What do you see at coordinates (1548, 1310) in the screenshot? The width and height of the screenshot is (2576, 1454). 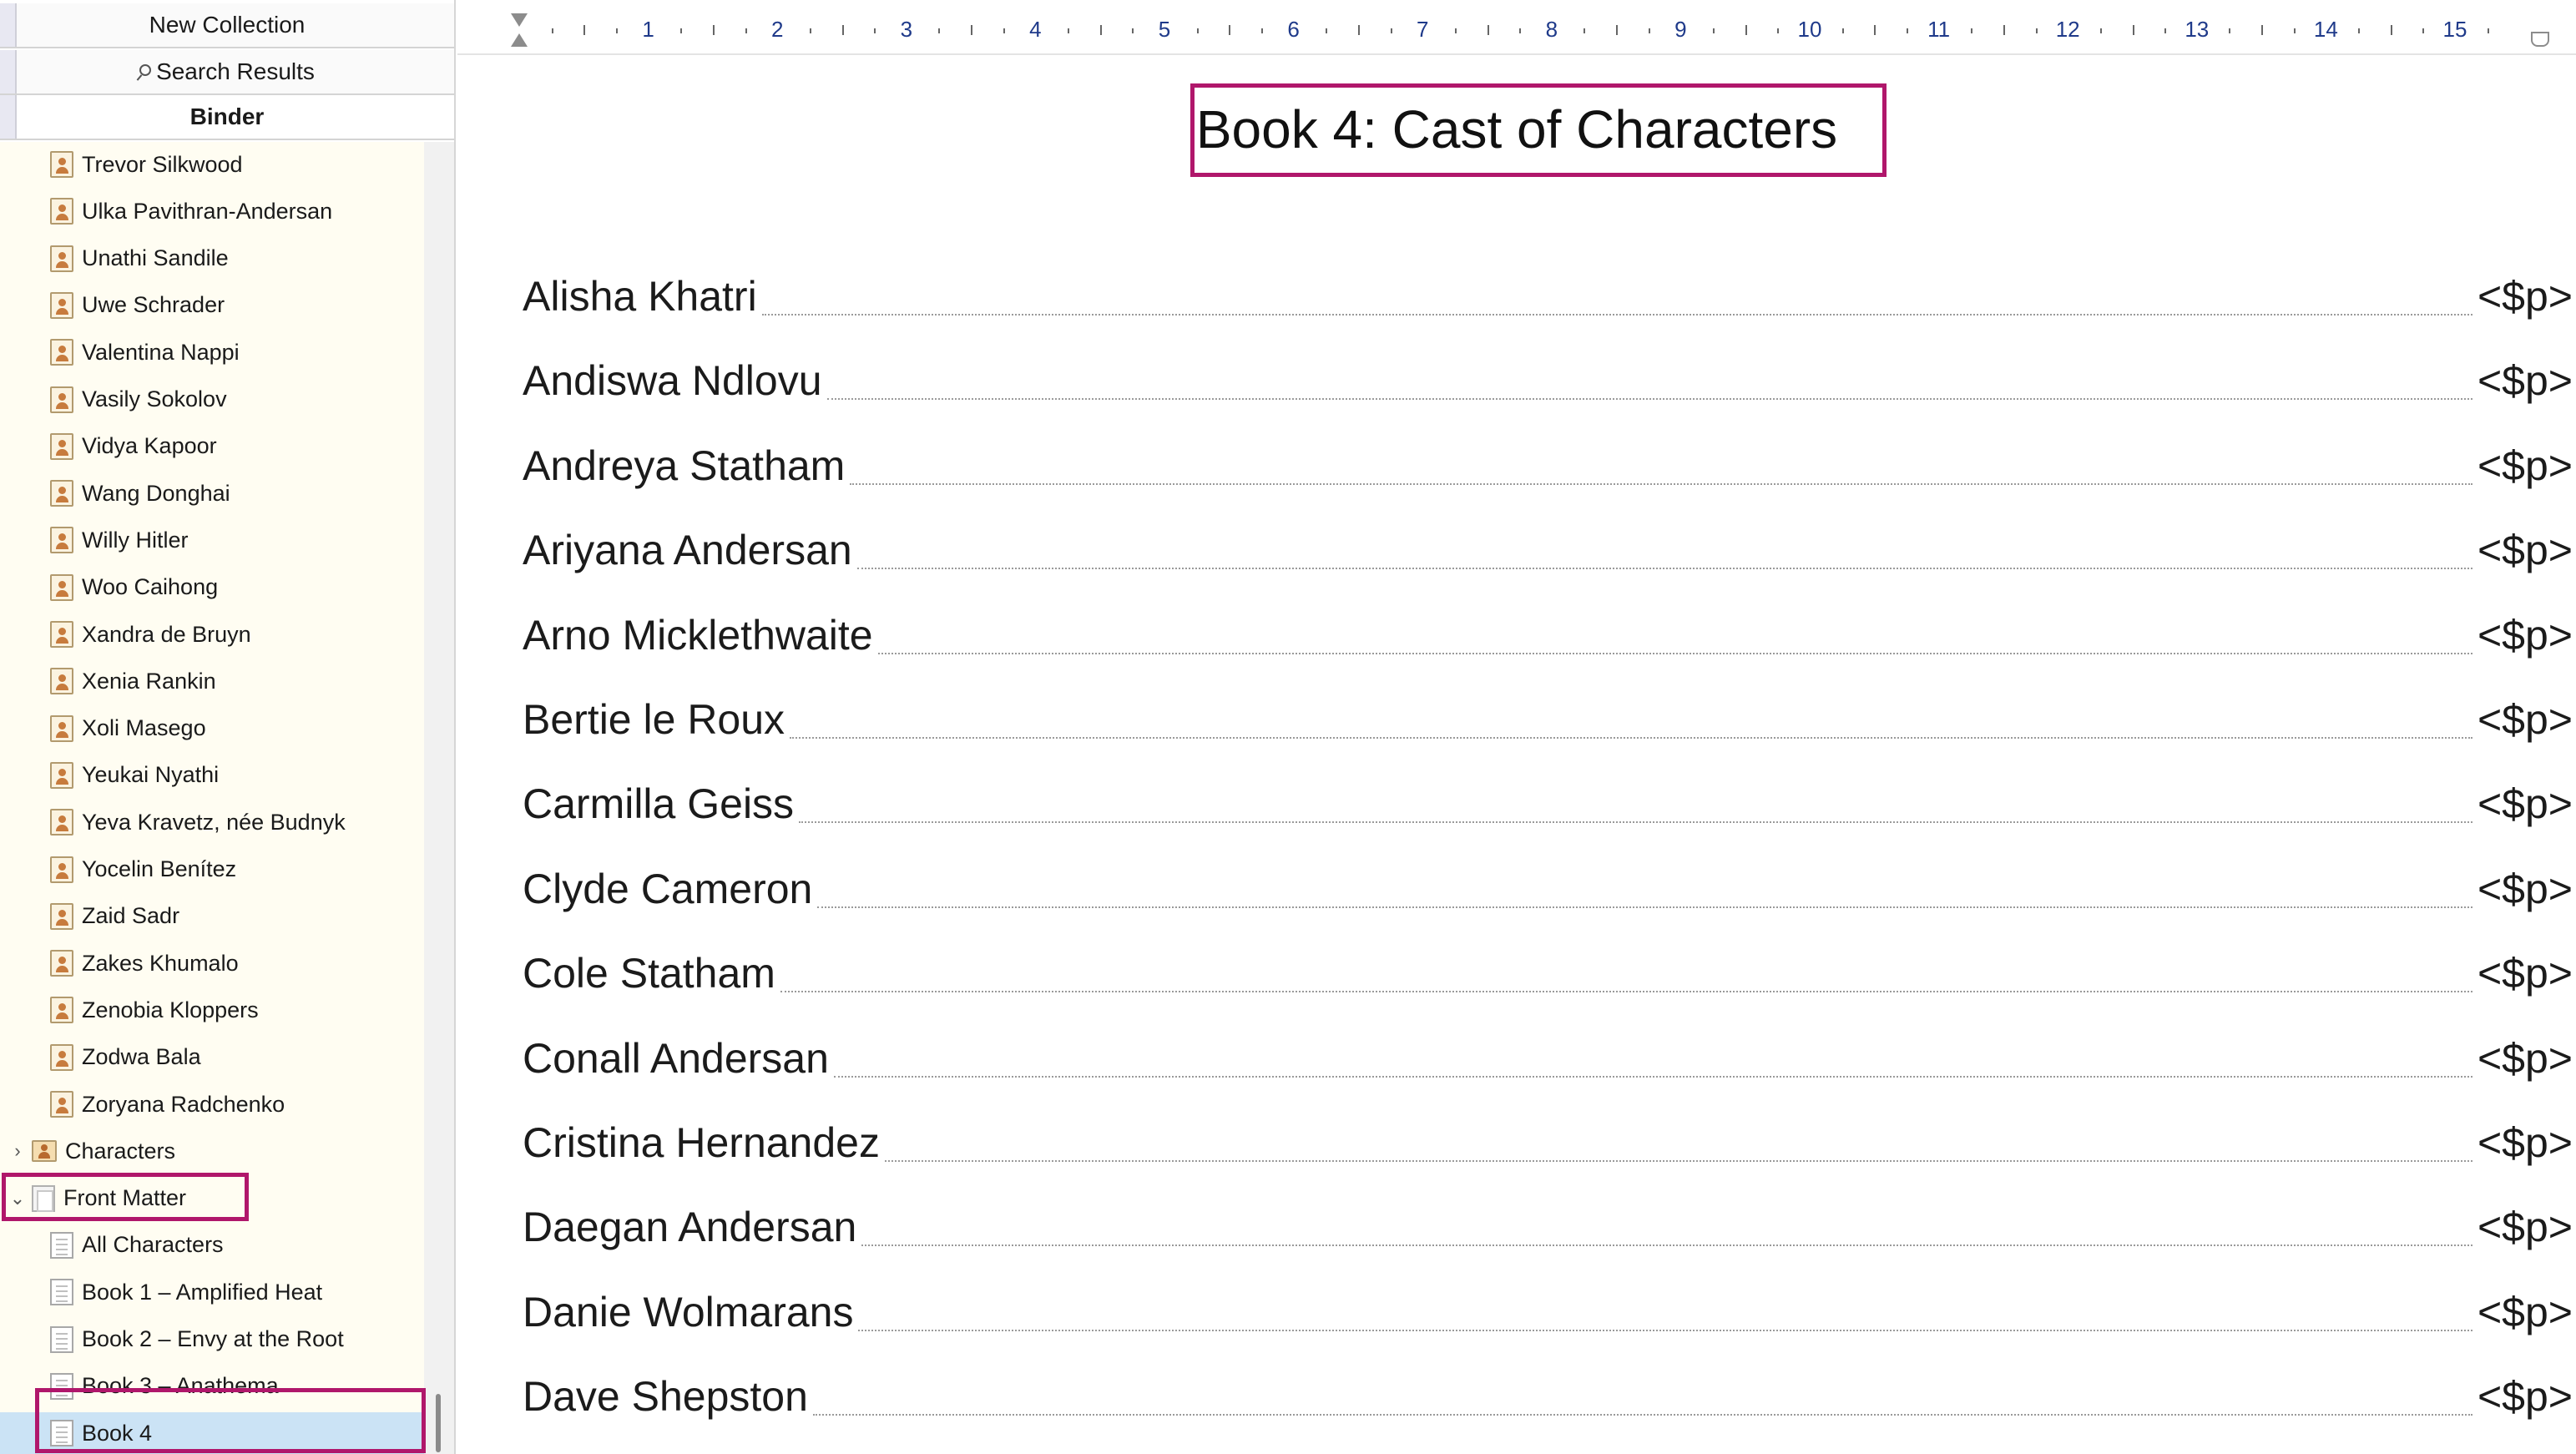 I see `cast-entry: Danie Wolmarans <$p>` at bounding box center [1548, 1310].